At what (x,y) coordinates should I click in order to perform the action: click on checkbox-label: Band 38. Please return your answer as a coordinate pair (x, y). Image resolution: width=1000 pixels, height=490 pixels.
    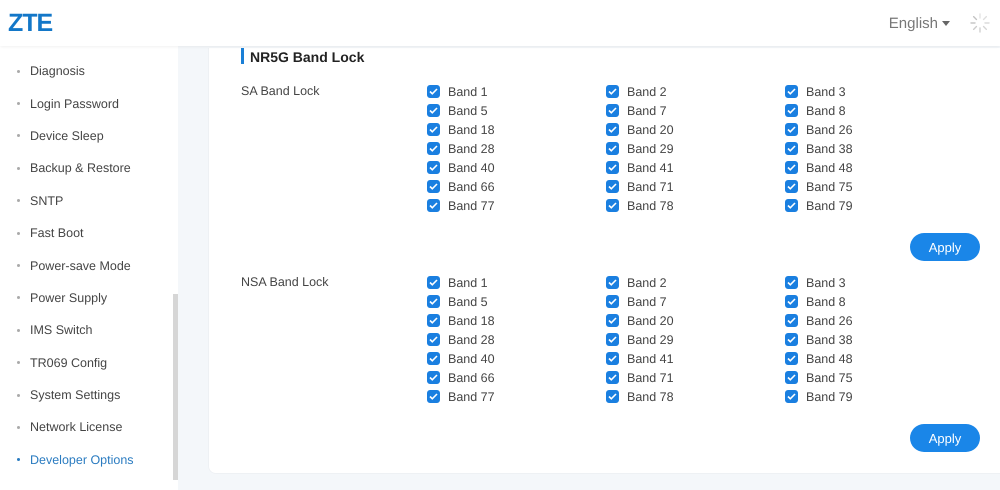
    Looking at the image, I should click on (829, 149).